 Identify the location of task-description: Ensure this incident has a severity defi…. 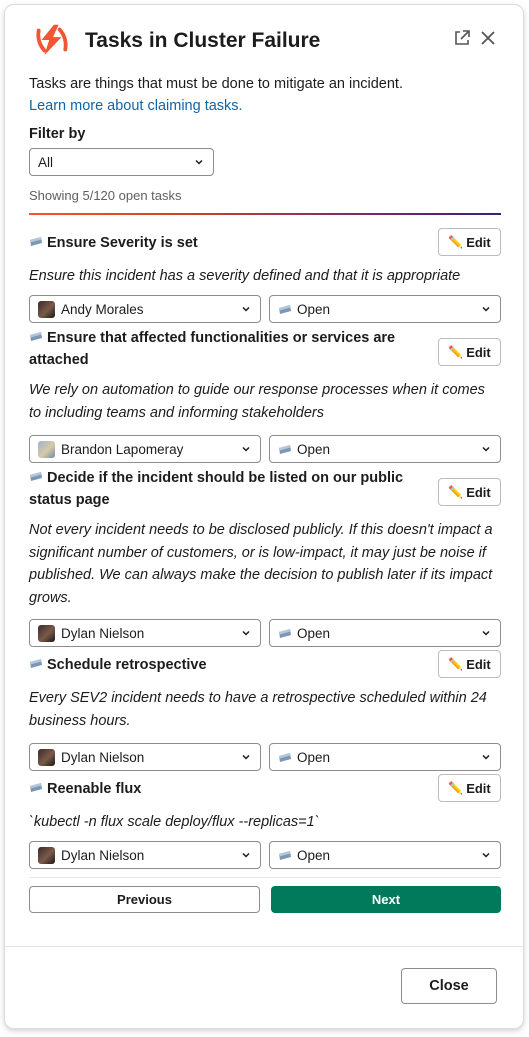
(245, 276).